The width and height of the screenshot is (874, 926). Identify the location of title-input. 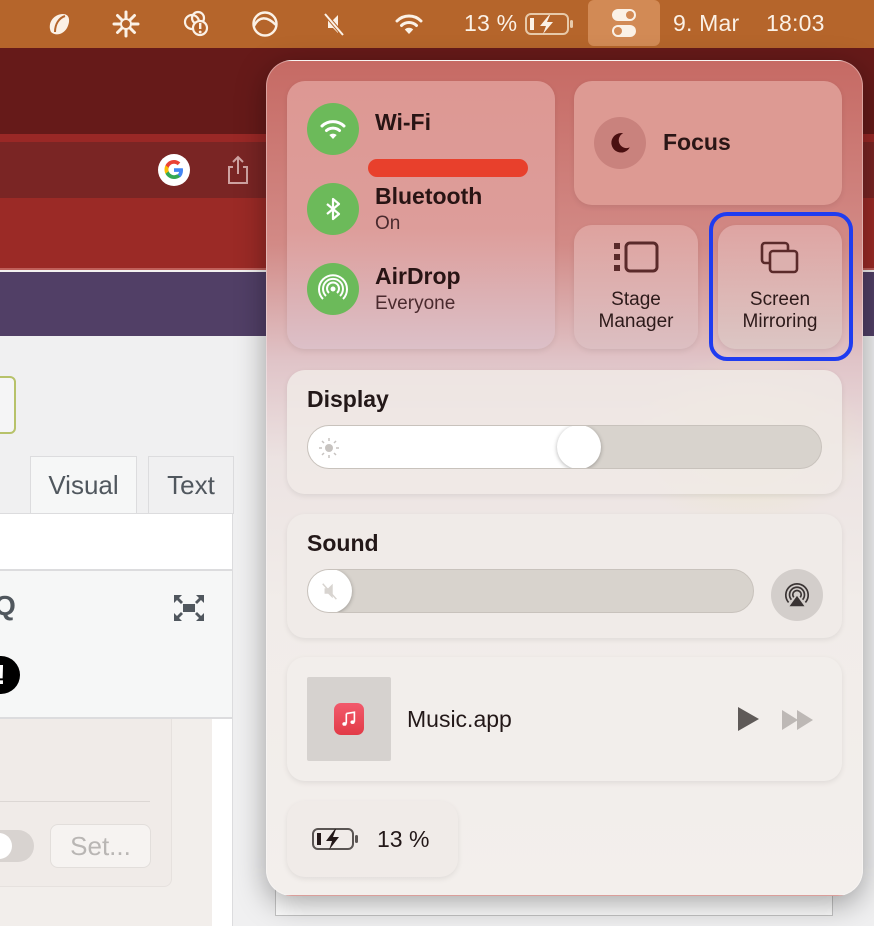
(8, 405).